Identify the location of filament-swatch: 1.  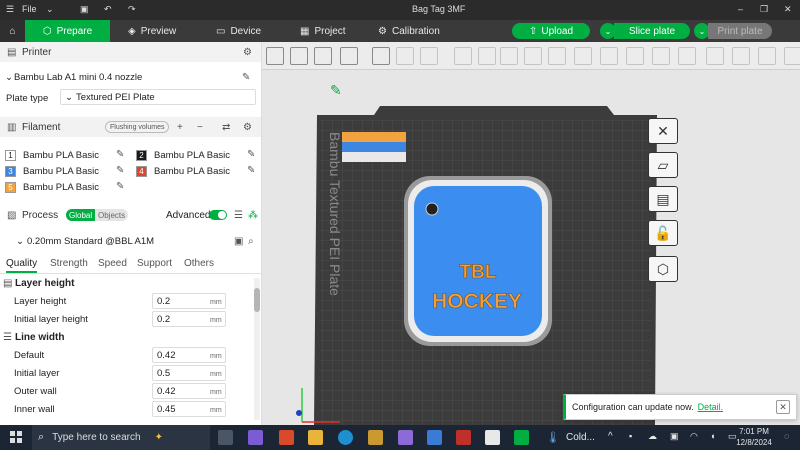
(10, 155).